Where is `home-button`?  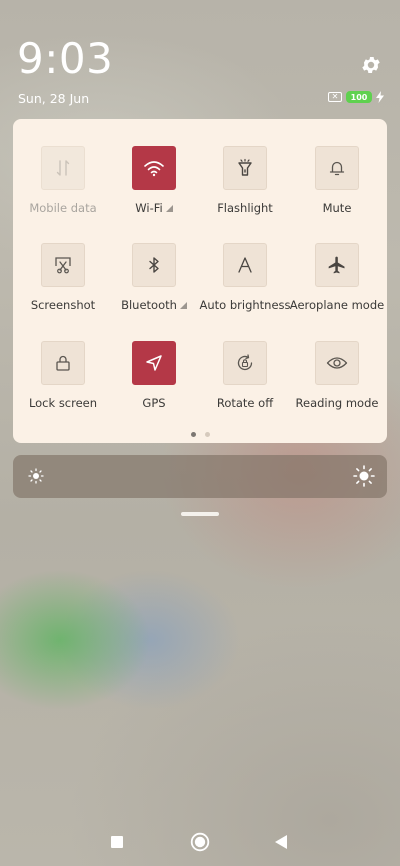
home-button is located at coordinates (200, 842).